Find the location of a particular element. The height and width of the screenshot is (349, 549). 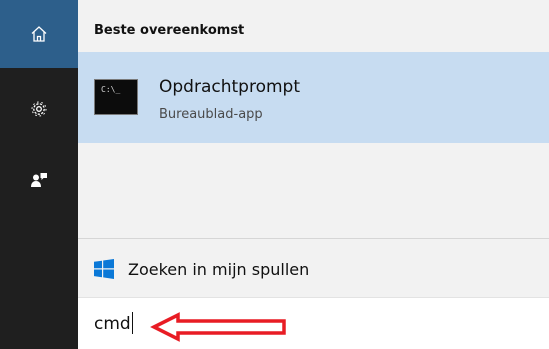

search-box: cmd is located at coordinates (313, 323).